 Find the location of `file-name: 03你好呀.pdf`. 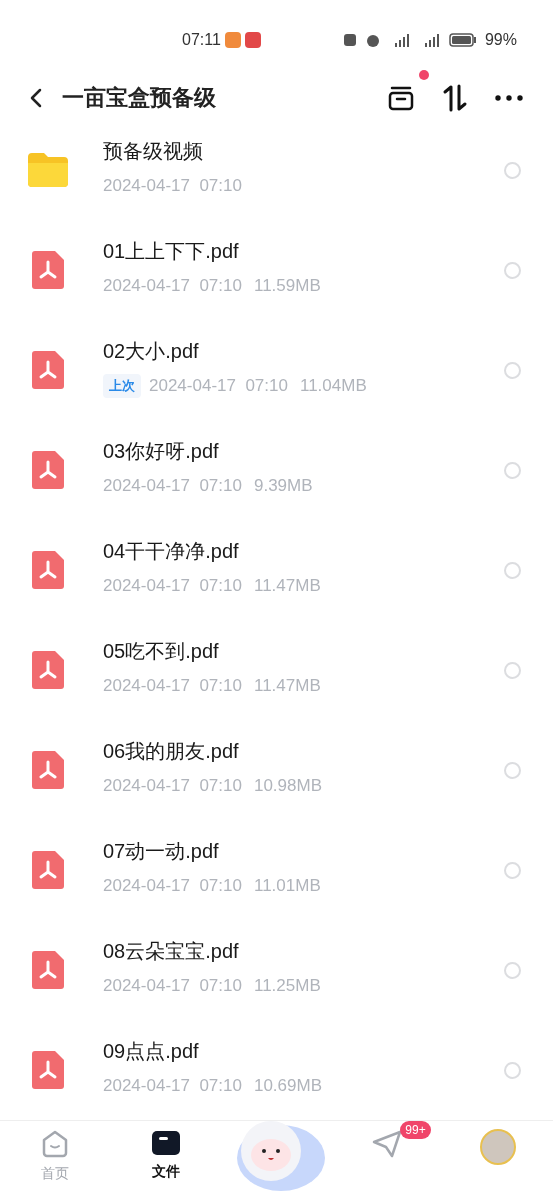

file-name: 03你好呀.pdf is located at coordinates (161, 452).